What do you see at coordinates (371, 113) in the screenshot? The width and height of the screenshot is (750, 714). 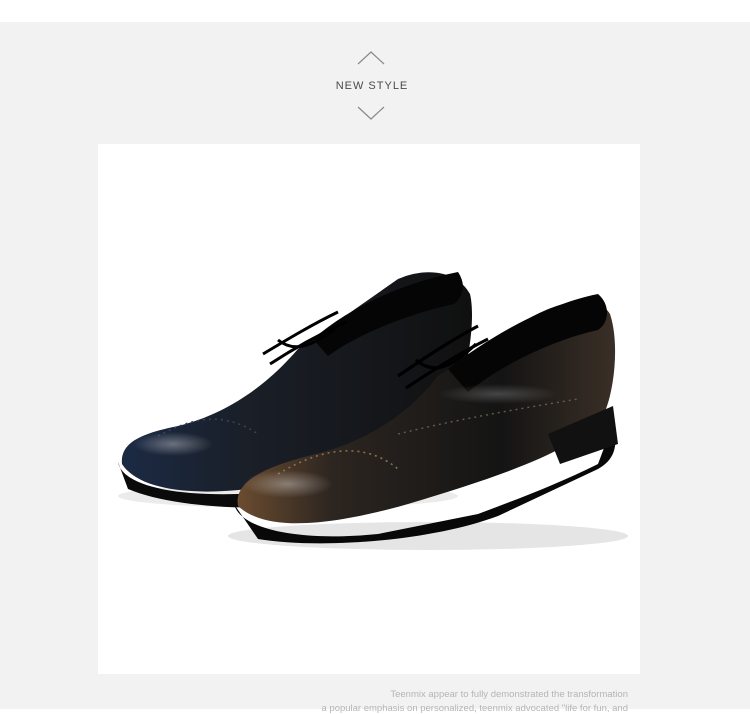 I see `chevron-down-icon` at bounding box center [371, 113].